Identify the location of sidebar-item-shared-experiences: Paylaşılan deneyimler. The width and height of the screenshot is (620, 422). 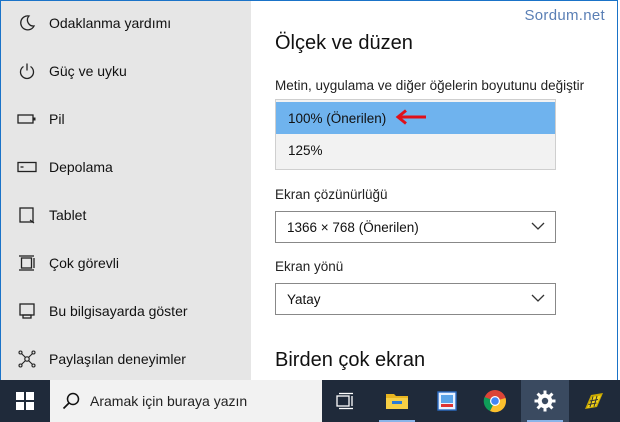
(126, 359).